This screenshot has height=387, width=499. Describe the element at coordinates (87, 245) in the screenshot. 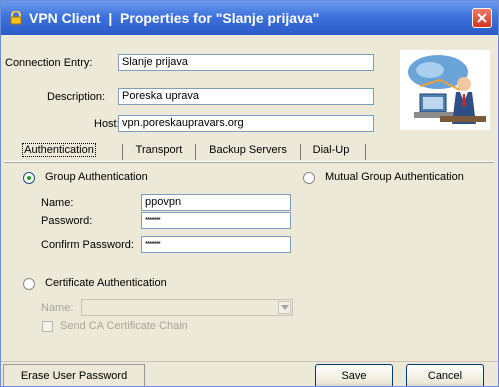

I see `confirm-password-label: Confirm Password:` at that location.